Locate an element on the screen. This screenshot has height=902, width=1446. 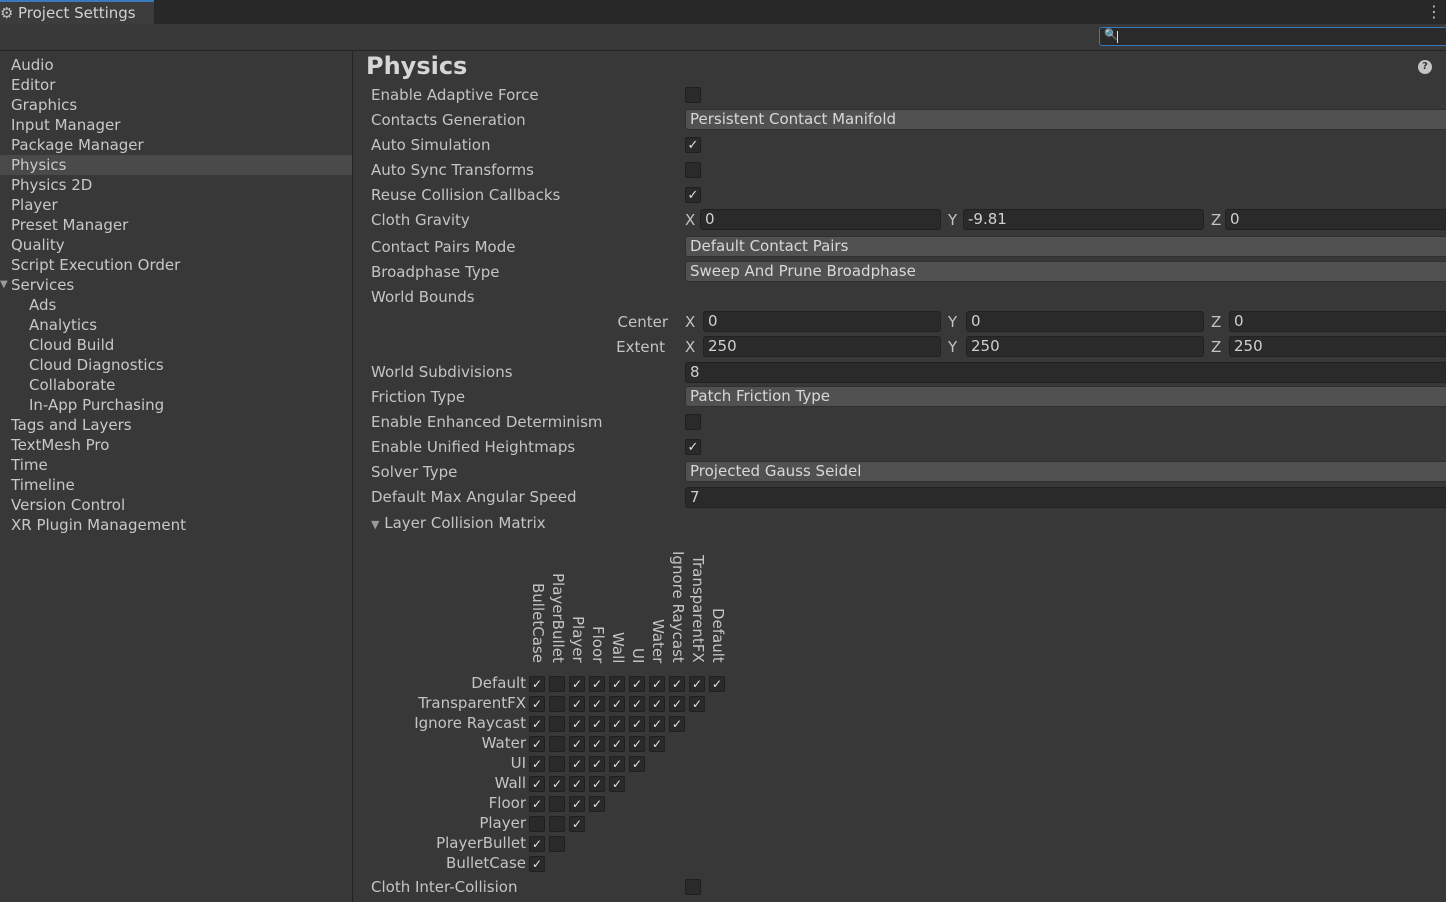
sidebar-item-cloud-diagnostics: Cloud Diagnostics is located at coordinates (176, 365).